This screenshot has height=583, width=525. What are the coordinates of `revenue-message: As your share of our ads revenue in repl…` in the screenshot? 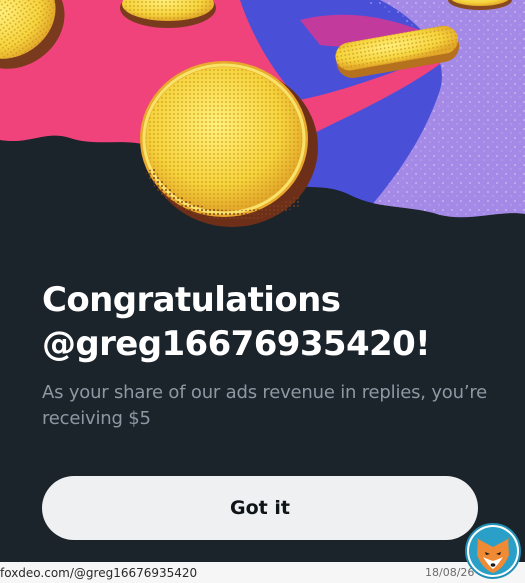 It's located at (265, 405).